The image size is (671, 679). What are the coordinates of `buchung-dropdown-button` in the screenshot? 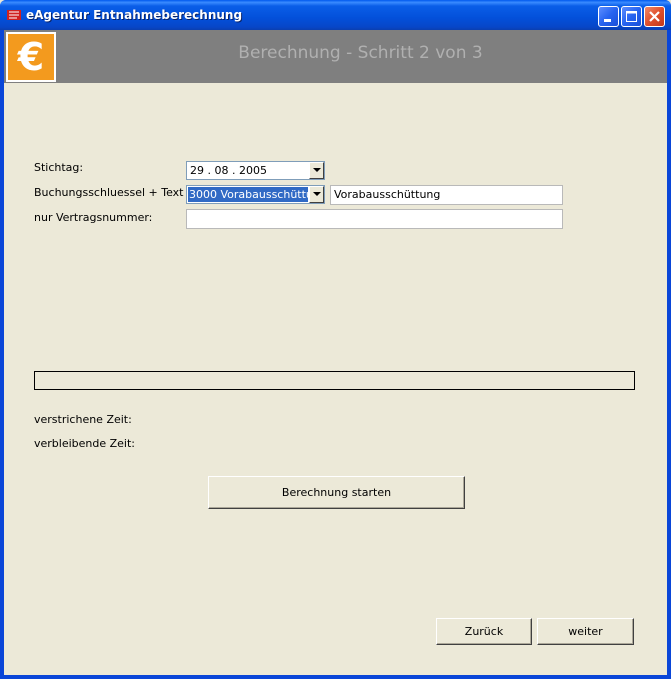 It's located at (316, 194).